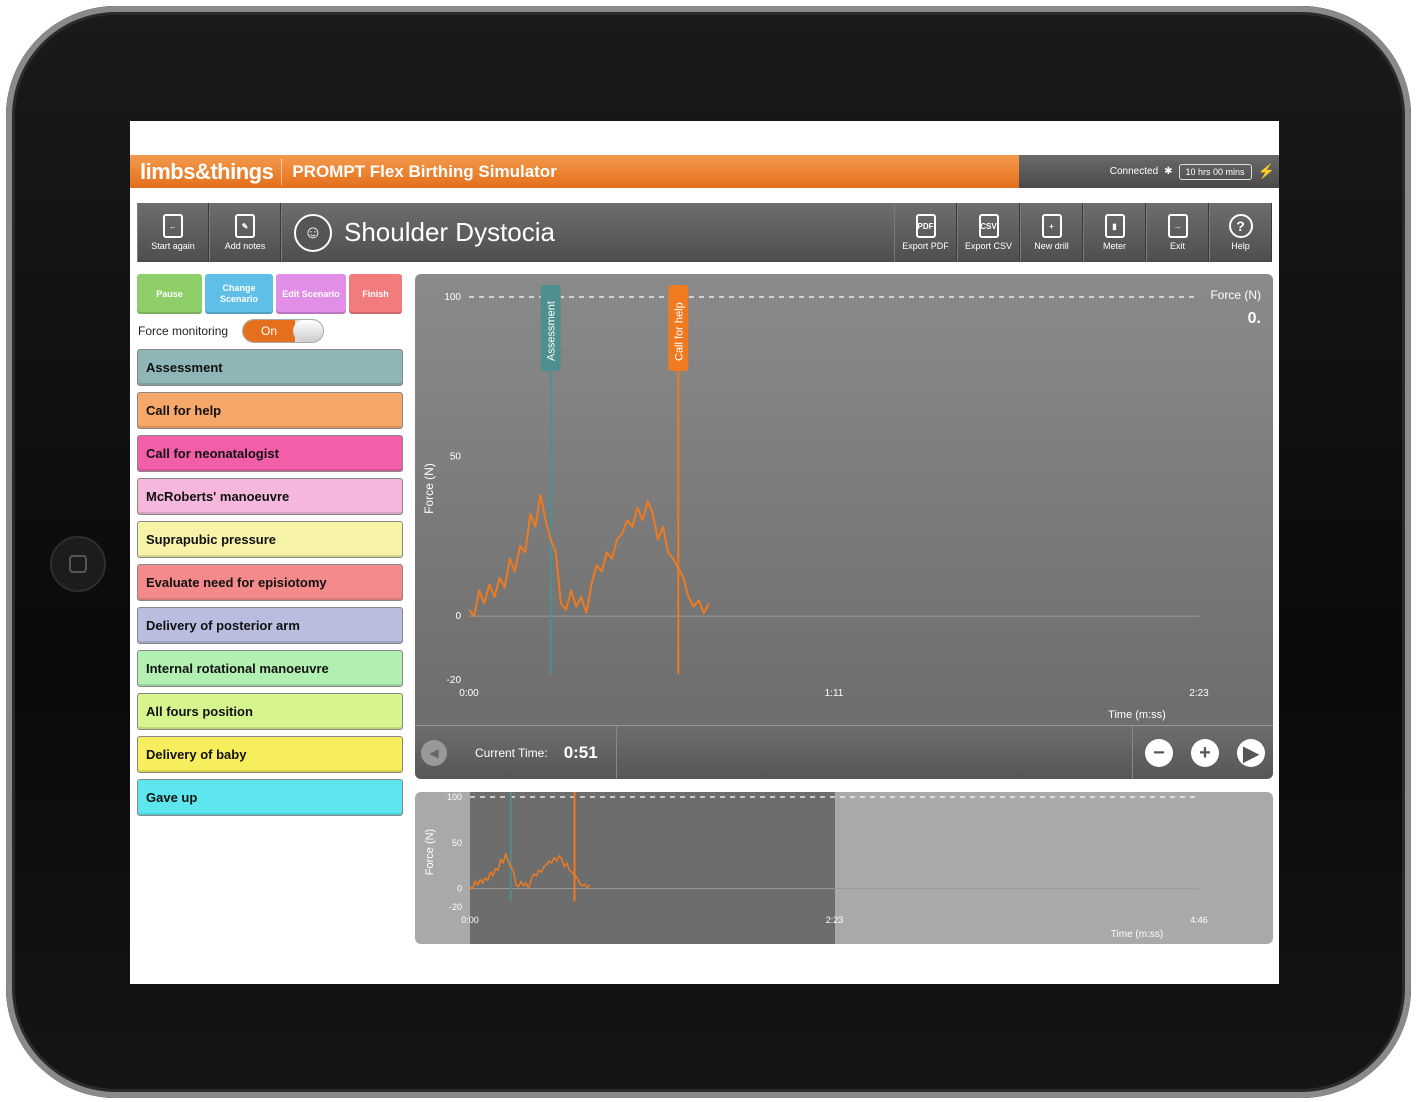 This screenshot has height=1102, width=1417. I want to click on csv-file-icon: CSV, so click(988, 226).